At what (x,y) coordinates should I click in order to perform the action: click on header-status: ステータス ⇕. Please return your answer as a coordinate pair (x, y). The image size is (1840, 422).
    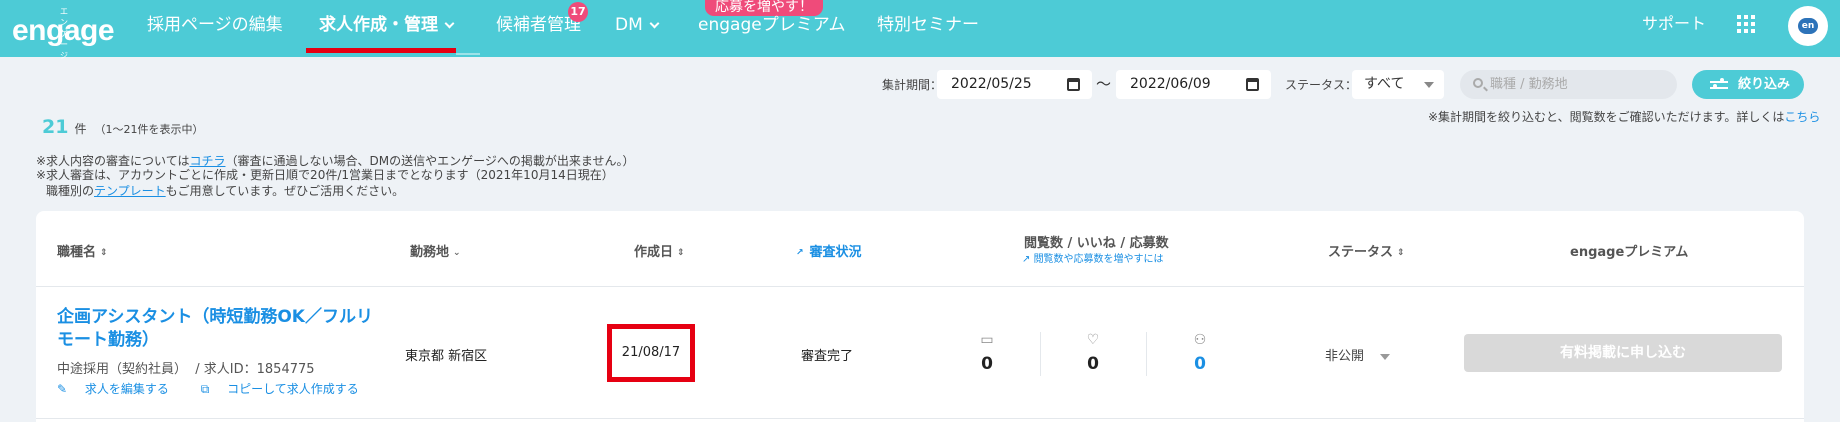
    Looking at the image, I should click on (1366, 250).